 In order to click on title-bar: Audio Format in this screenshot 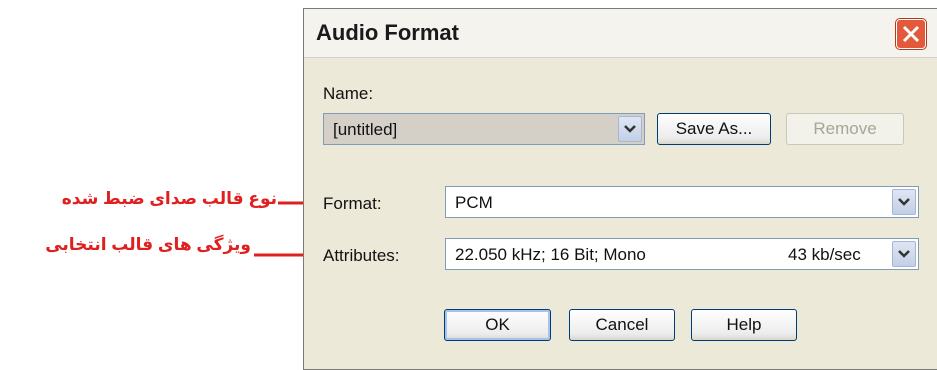, I will do `click(620, 33)`.